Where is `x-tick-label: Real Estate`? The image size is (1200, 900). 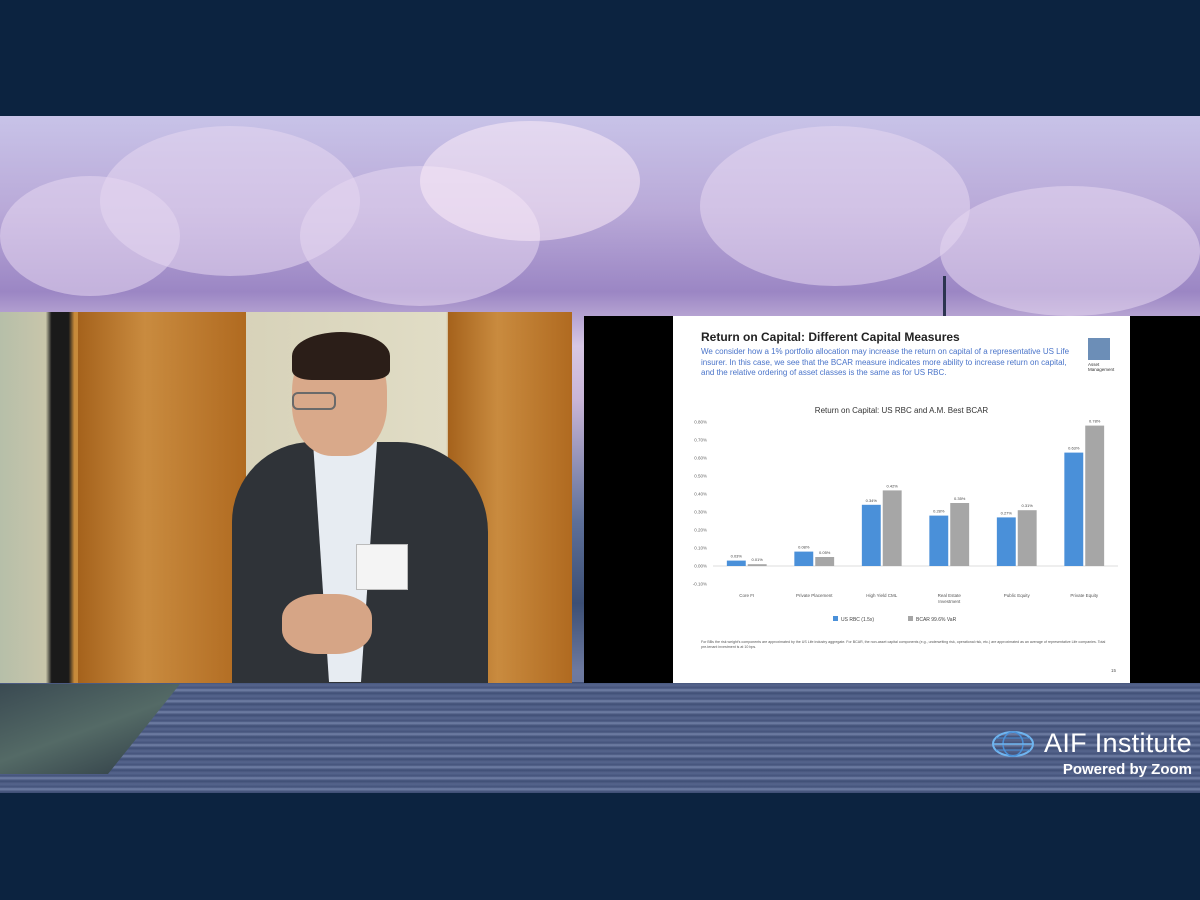
x-tick-label: Real Estate is located at coordinates (950, 595).